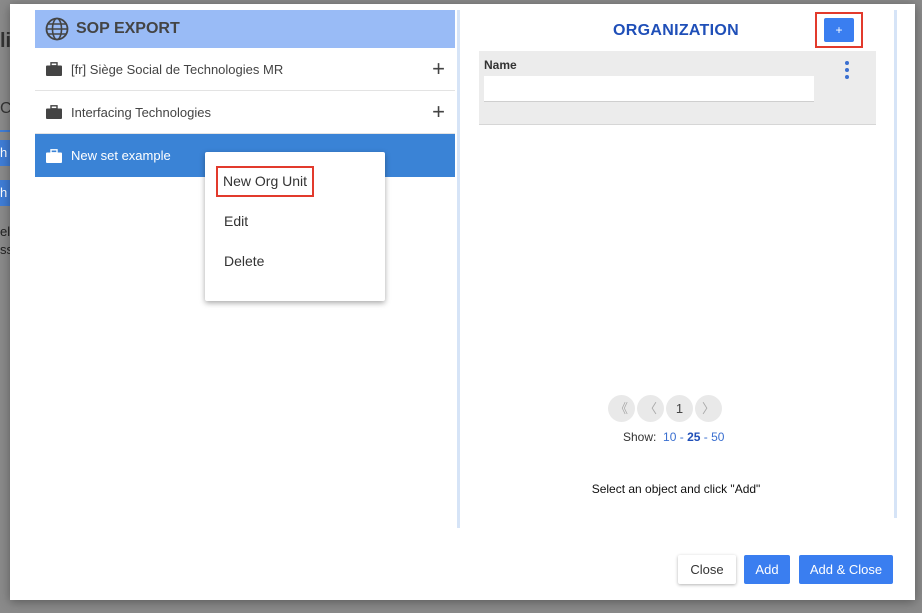  I want to click on page-size-selector: Show: 10 - 25 - 50, so click(674, 437).